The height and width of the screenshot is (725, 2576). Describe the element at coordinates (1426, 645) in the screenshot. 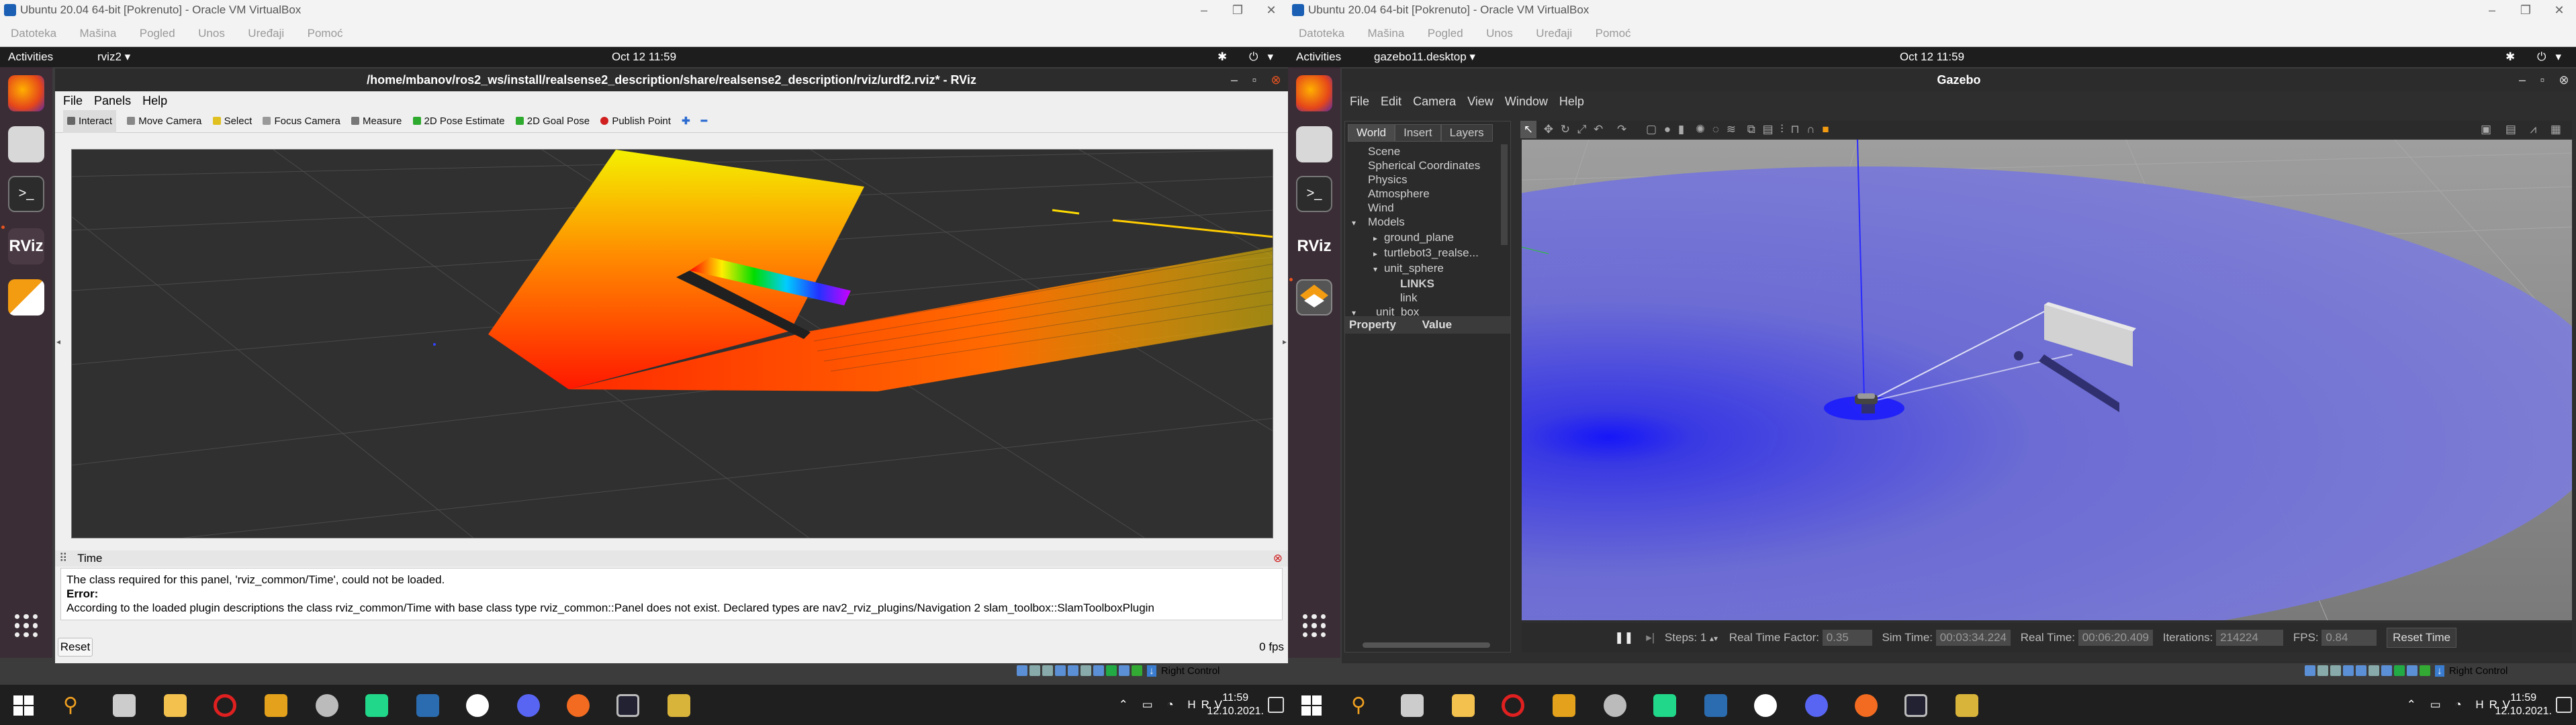

I see `panel-hscrollbar` at that location.